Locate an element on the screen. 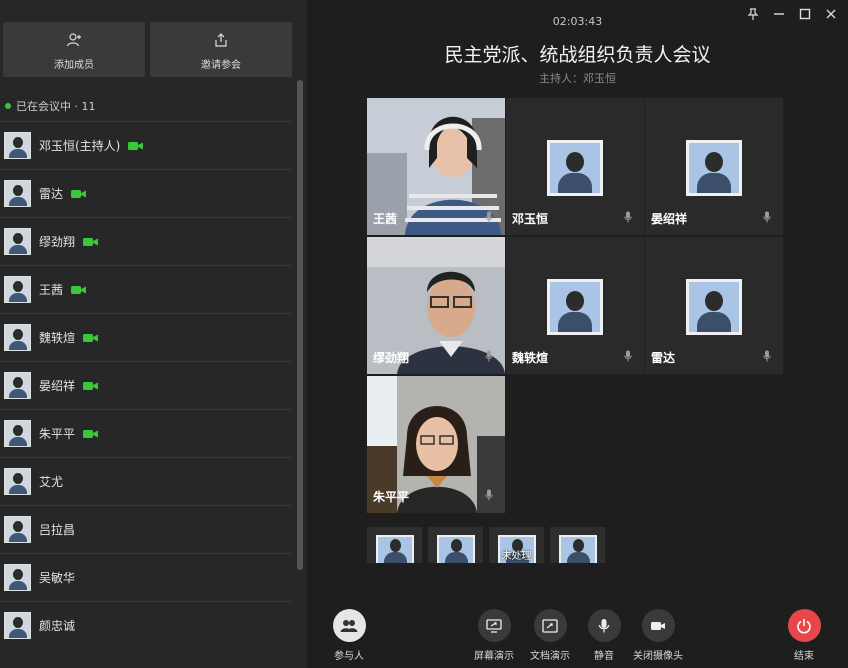  thumbnail-strip: 未处理 is located at coordinates (486, 545).